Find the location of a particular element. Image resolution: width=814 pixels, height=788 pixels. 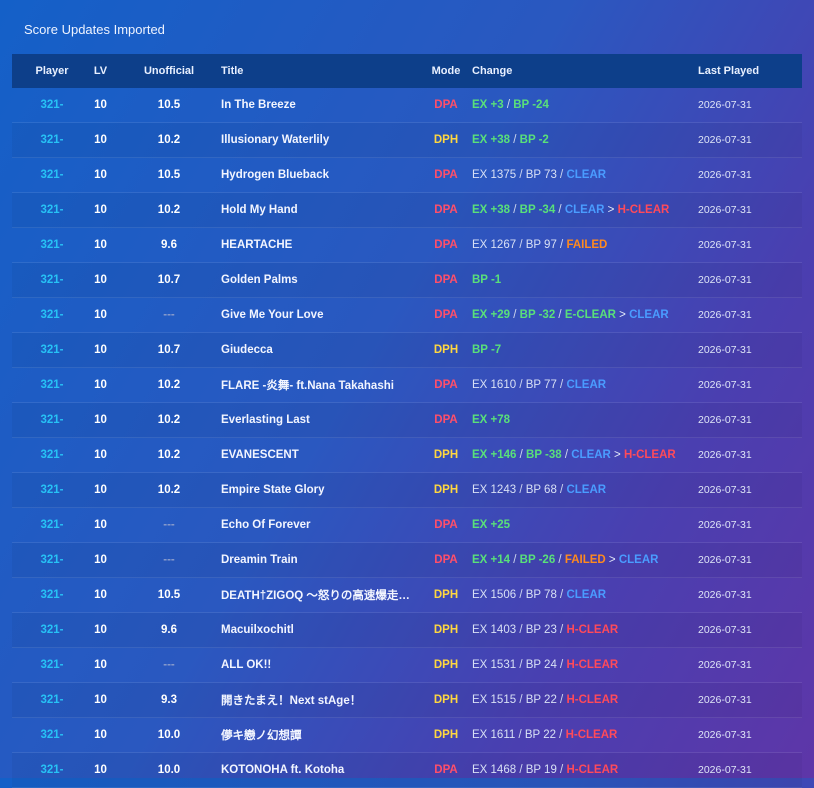

change-cell: EX 1506 / BP 78 / CLEAR is located at coordinates (539, 595).